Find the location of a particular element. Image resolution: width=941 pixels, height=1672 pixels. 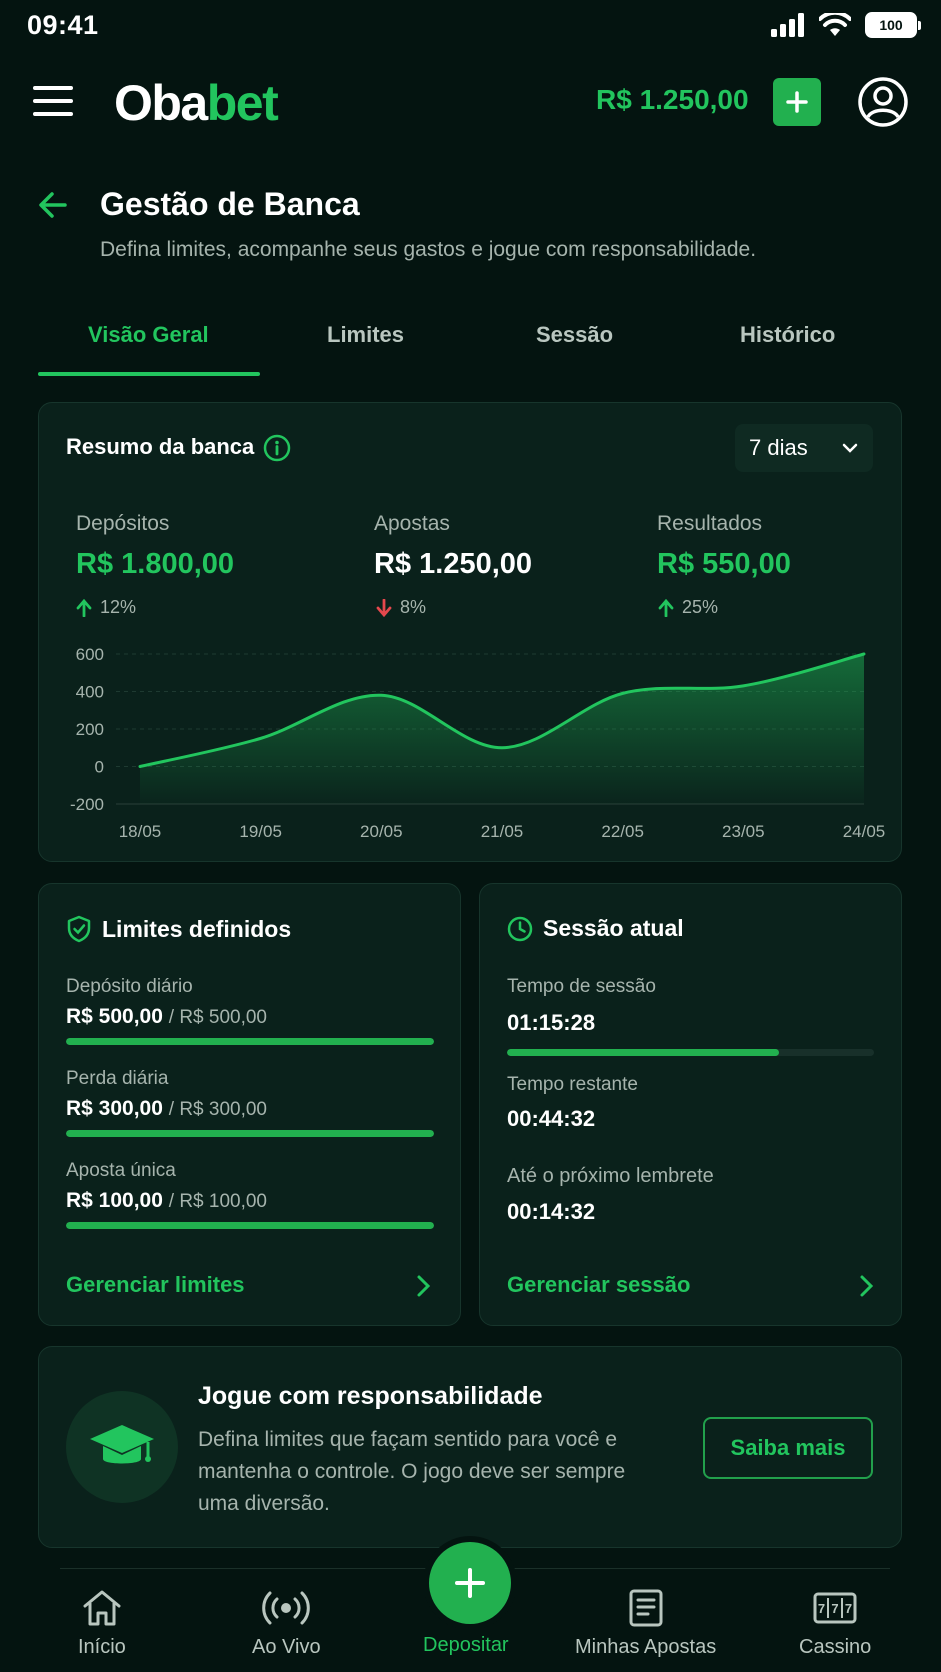

slot-icon: 7 7 7 is located at coordinates (835, 1608).